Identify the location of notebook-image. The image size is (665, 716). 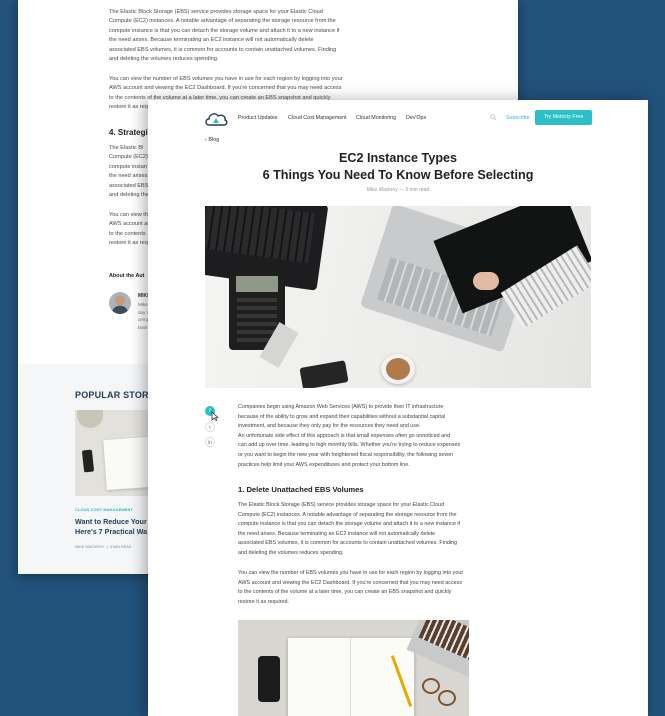
(353, 668).